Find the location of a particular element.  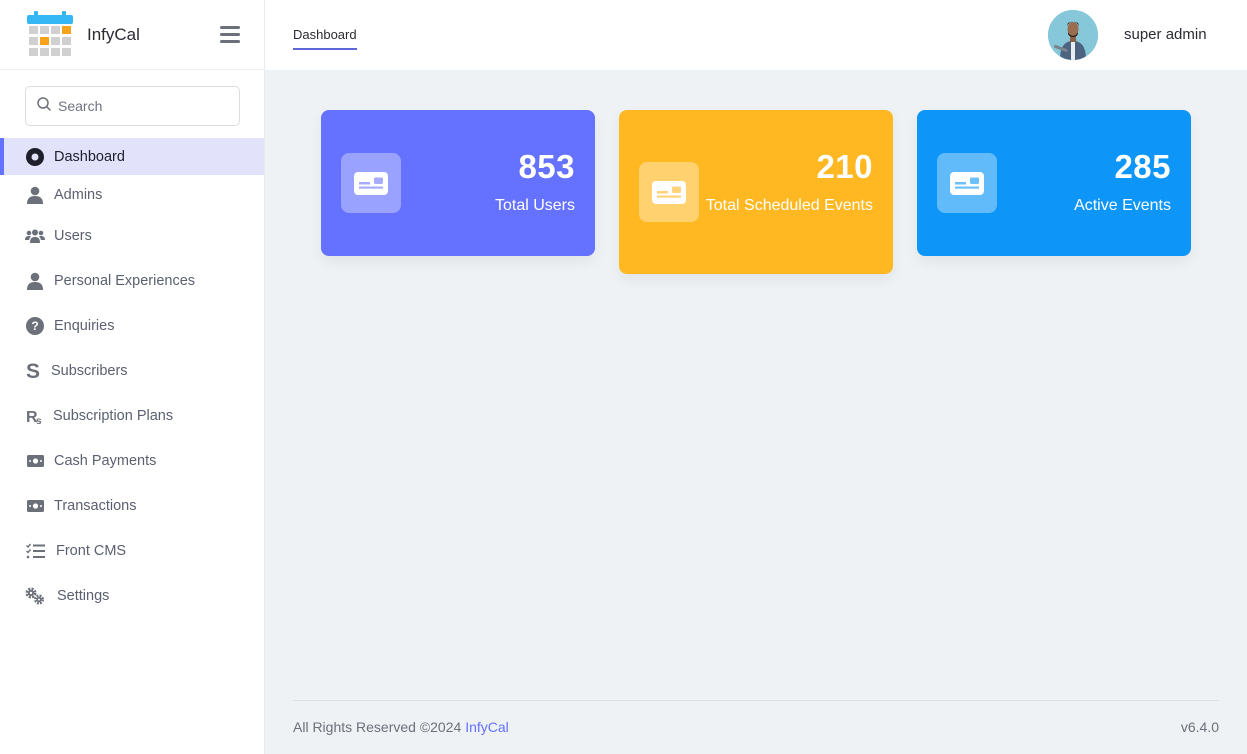

rupee-icon: Rs is located at coordinates (35, 416).